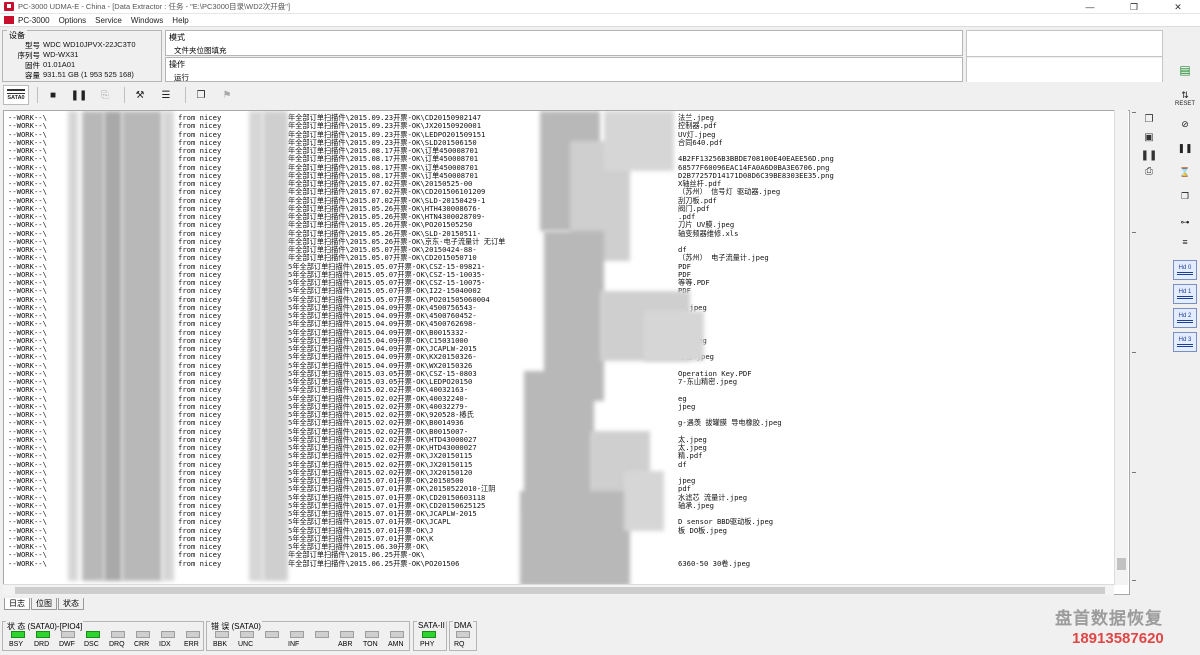 Image resolution: width=1200 pixels, height=655 pixels. Describe the element at coordinates (200, 50) in the screenshot. I see `mode-value: 文件夹位图填充` at that location.